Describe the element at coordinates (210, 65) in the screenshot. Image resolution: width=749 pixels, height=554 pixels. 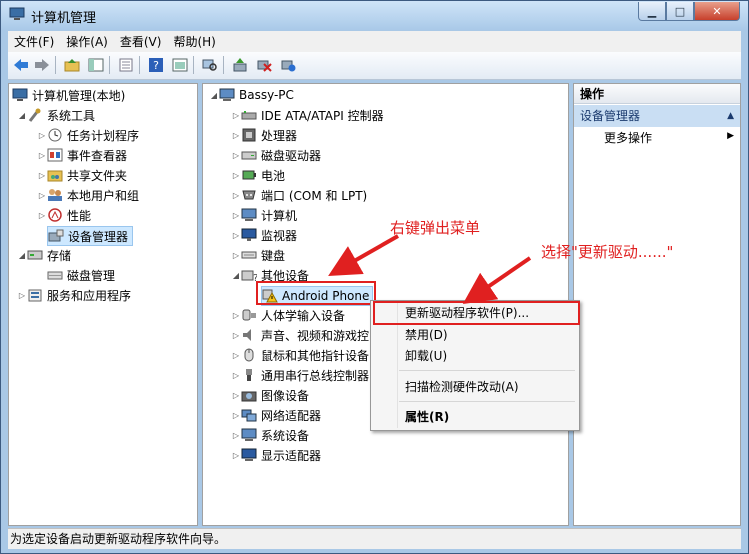
I see `scan-hardware-icon` at that location.